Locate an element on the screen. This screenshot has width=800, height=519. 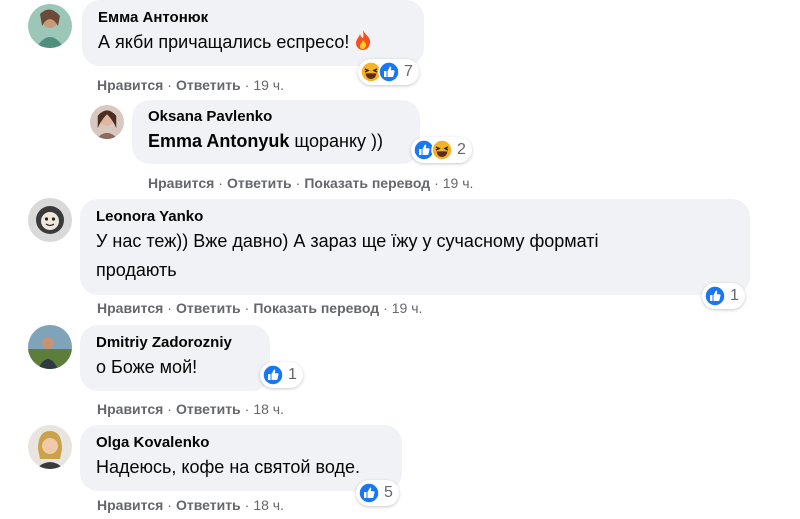
reactions-summary: 2 is located at coordinates (441, 150).